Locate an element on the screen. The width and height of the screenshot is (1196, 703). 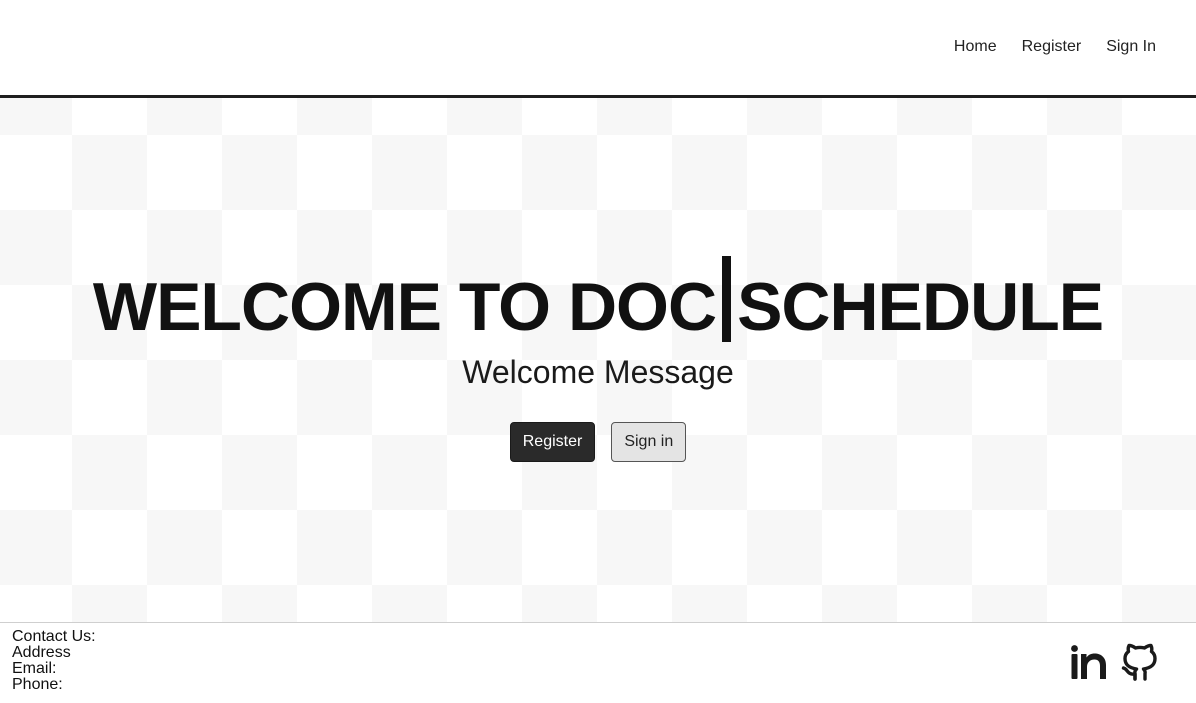
nav-link-home: Home is located at coordinates (975, 47).